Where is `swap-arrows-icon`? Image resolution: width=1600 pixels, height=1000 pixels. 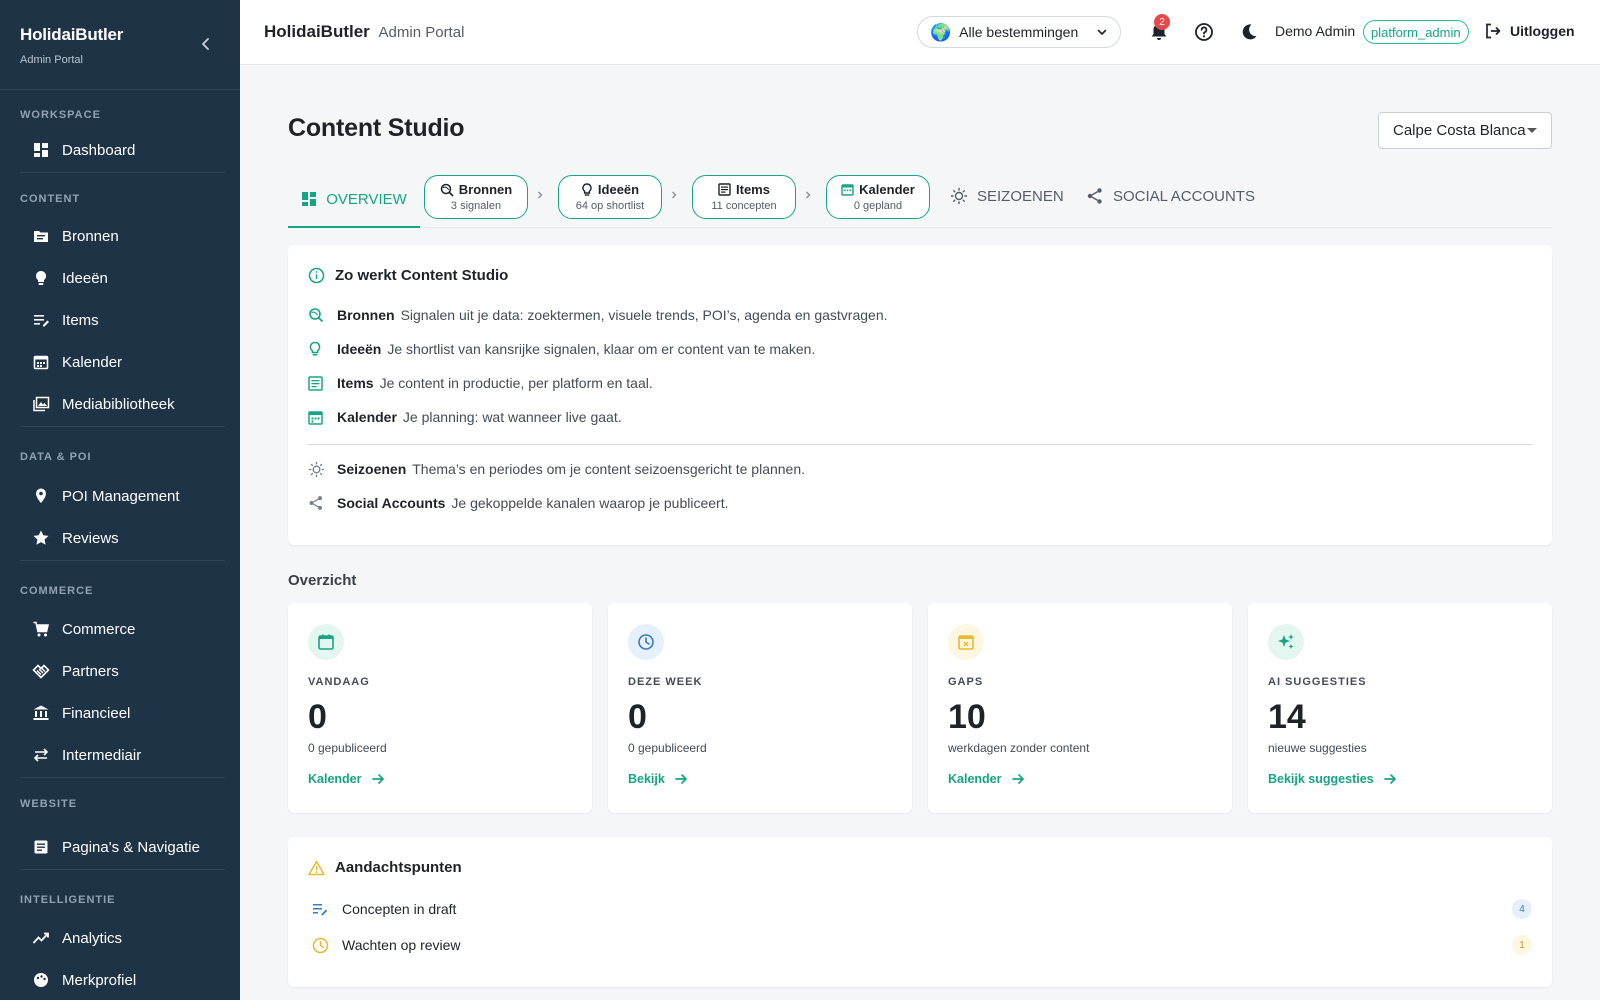 swap-arrows-icon is located at coordinates (41, 755).